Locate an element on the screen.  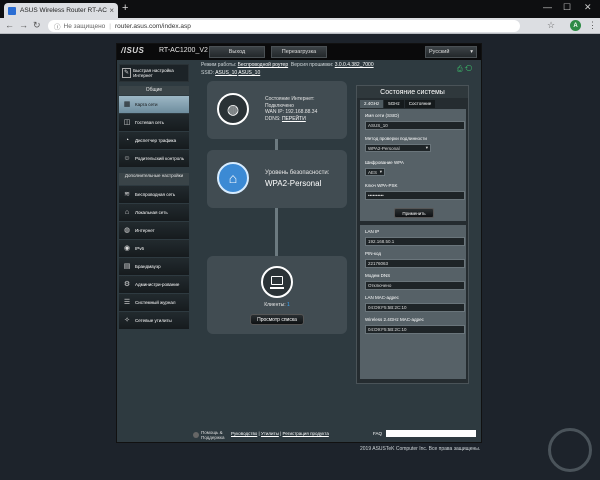
wireless-mac-value: 04:D9:F5:5B:2C:10 is located at coordinates (415, 329).